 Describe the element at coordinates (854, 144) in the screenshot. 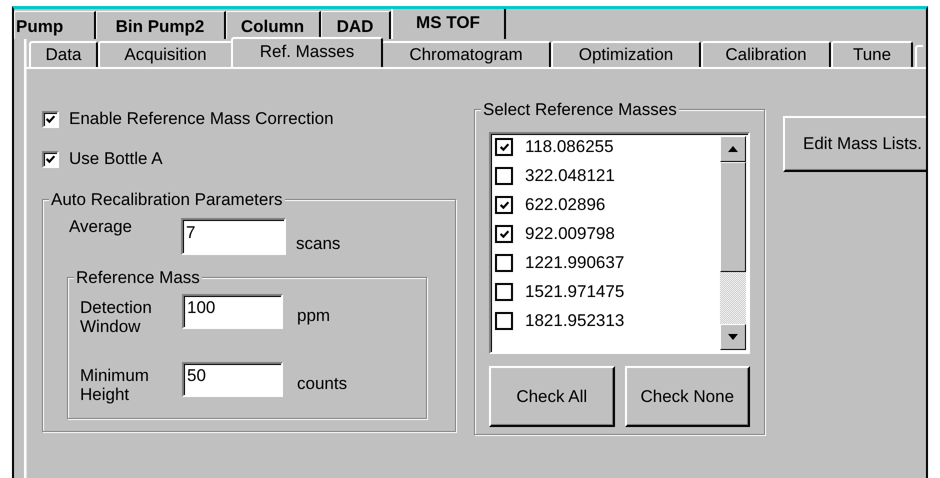

I see `edit-mass-lists-button: Edit Mass Lists.` at that location.